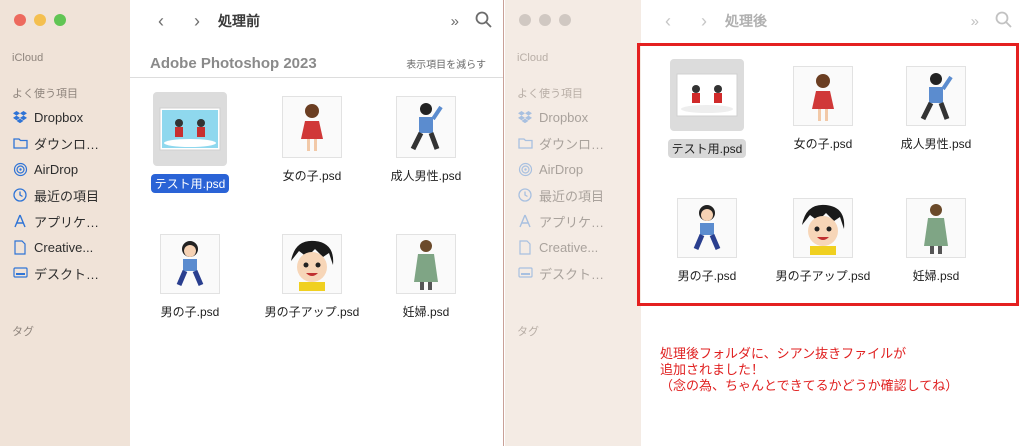 Image resolution: width=1024 pixels, height=446 pixels. What do you see at coordinates (190, 312) in the screenshot?
I see `file-name: 男の子.psd` at bounding box center [190, 312].